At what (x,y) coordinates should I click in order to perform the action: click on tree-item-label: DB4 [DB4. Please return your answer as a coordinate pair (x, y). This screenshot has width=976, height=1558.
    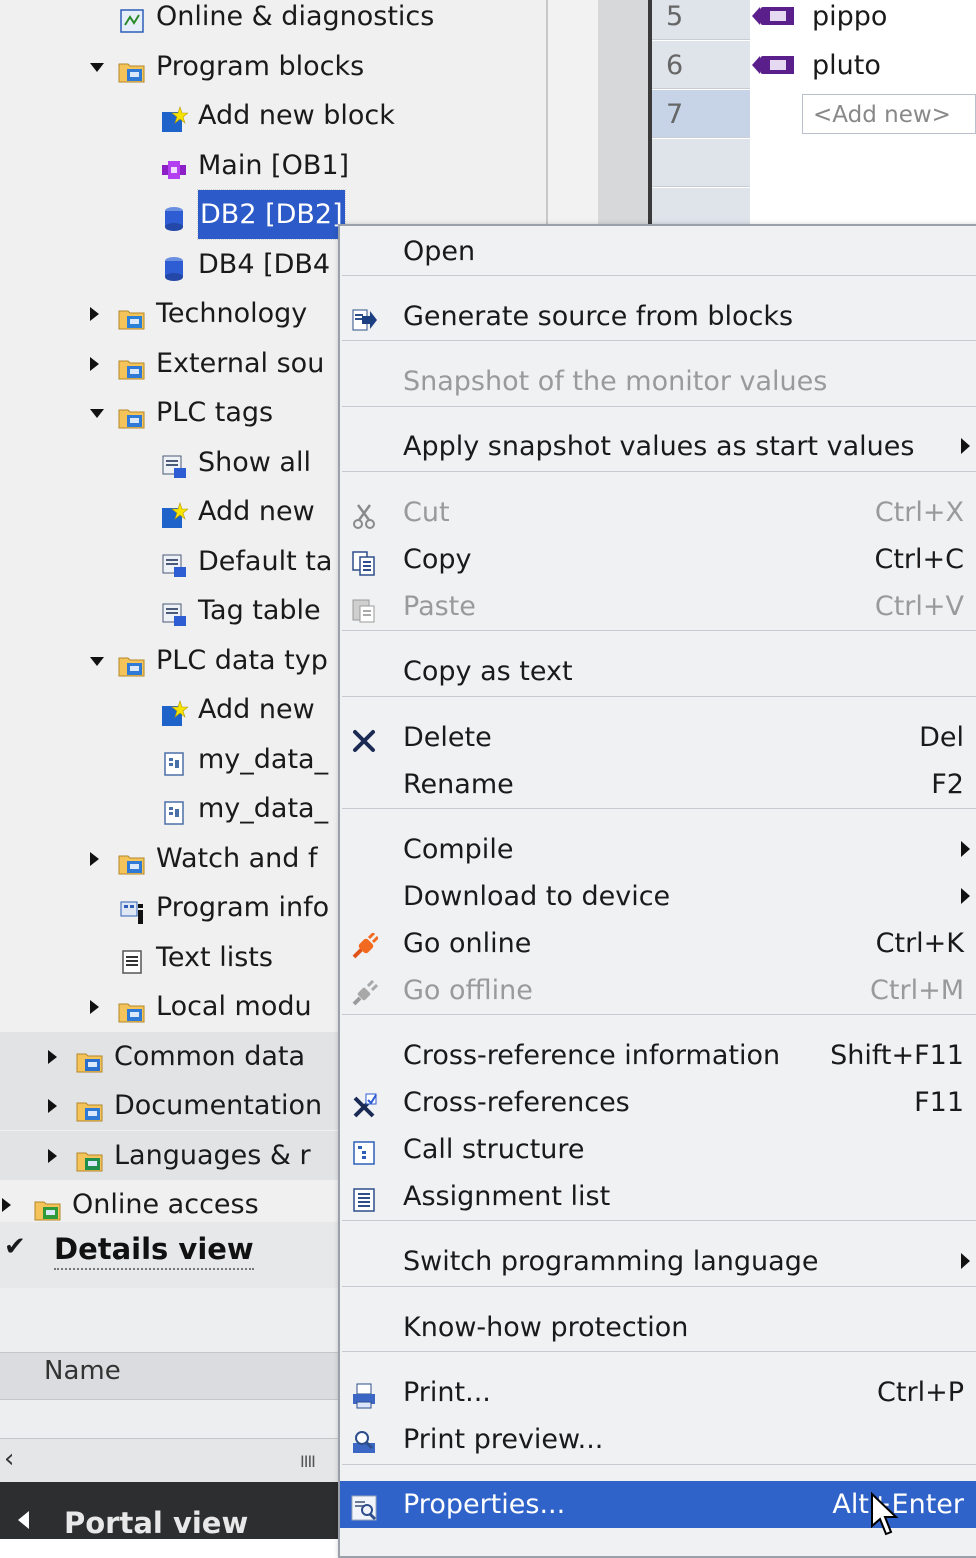
    Looking at the image, I should click on (264, 264).